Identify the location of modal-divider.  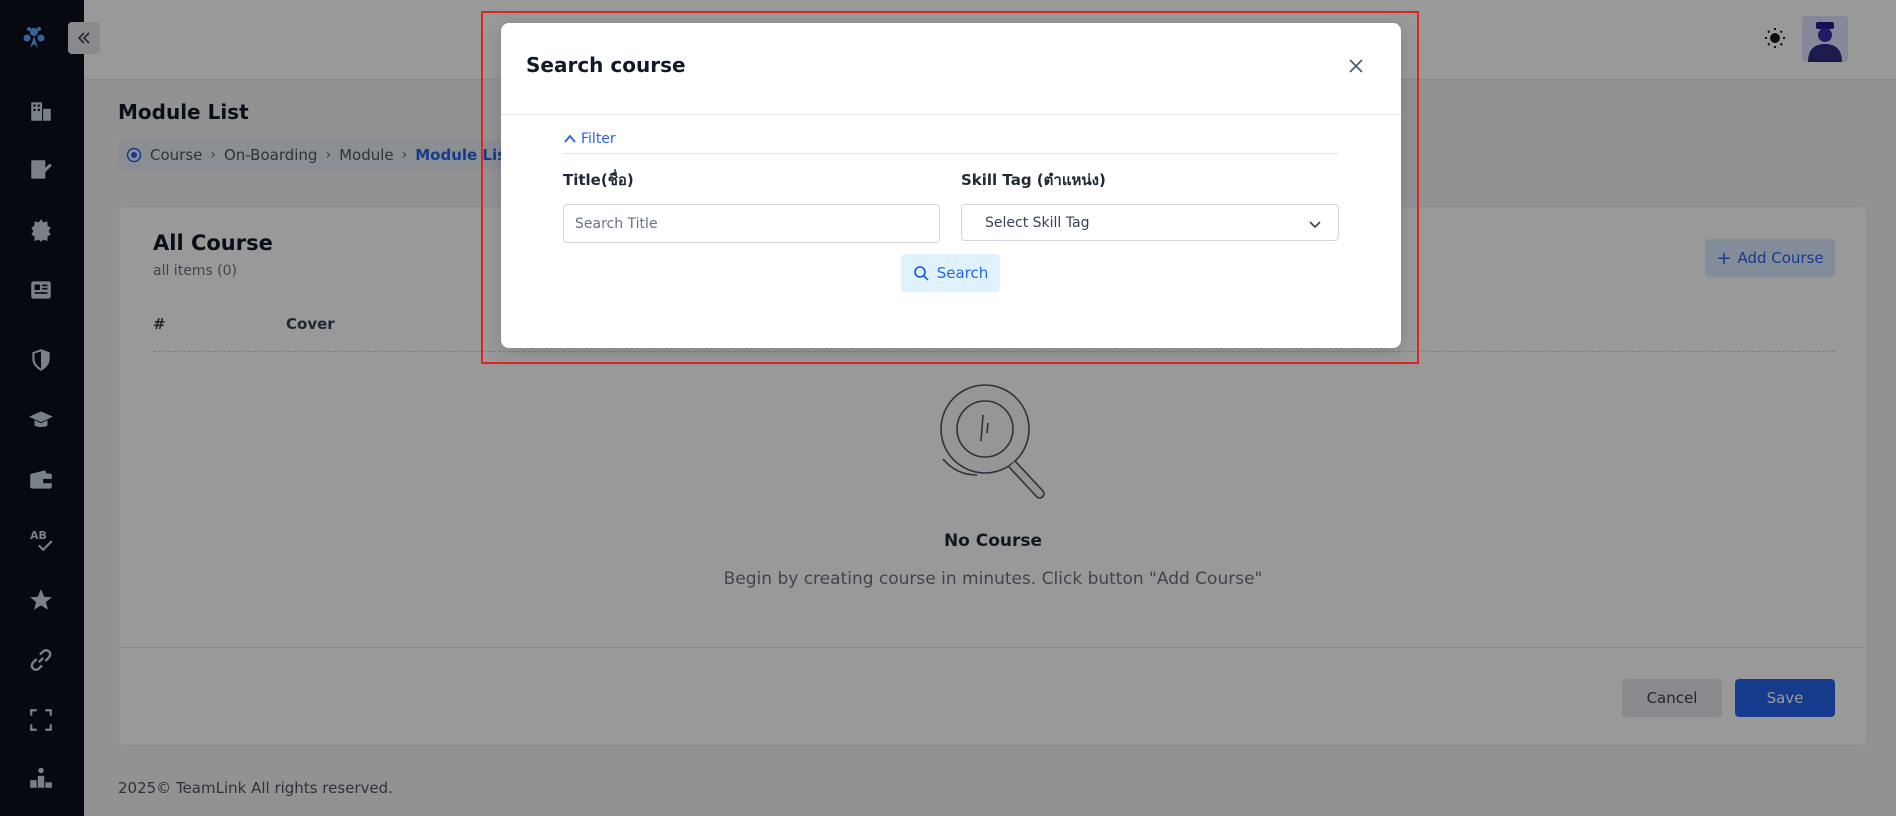
(951, 114).